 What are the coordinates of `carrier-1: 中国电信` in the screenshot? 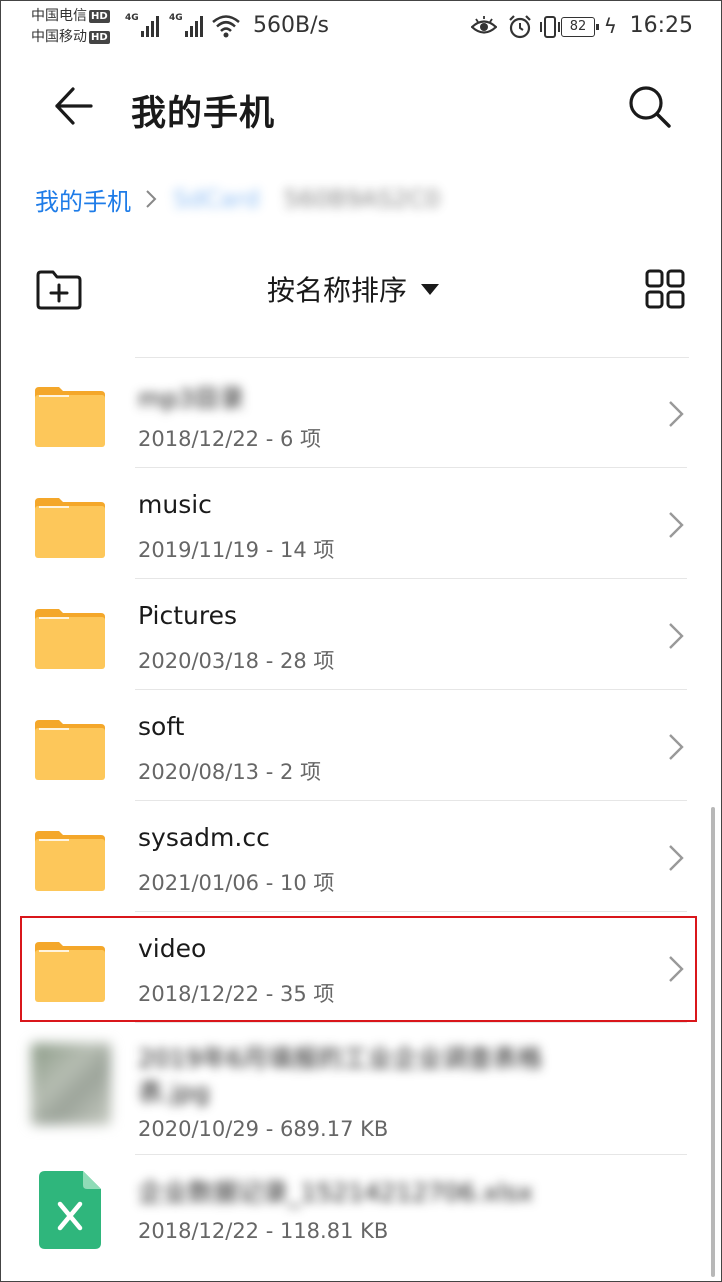 It's located at (59, 16).